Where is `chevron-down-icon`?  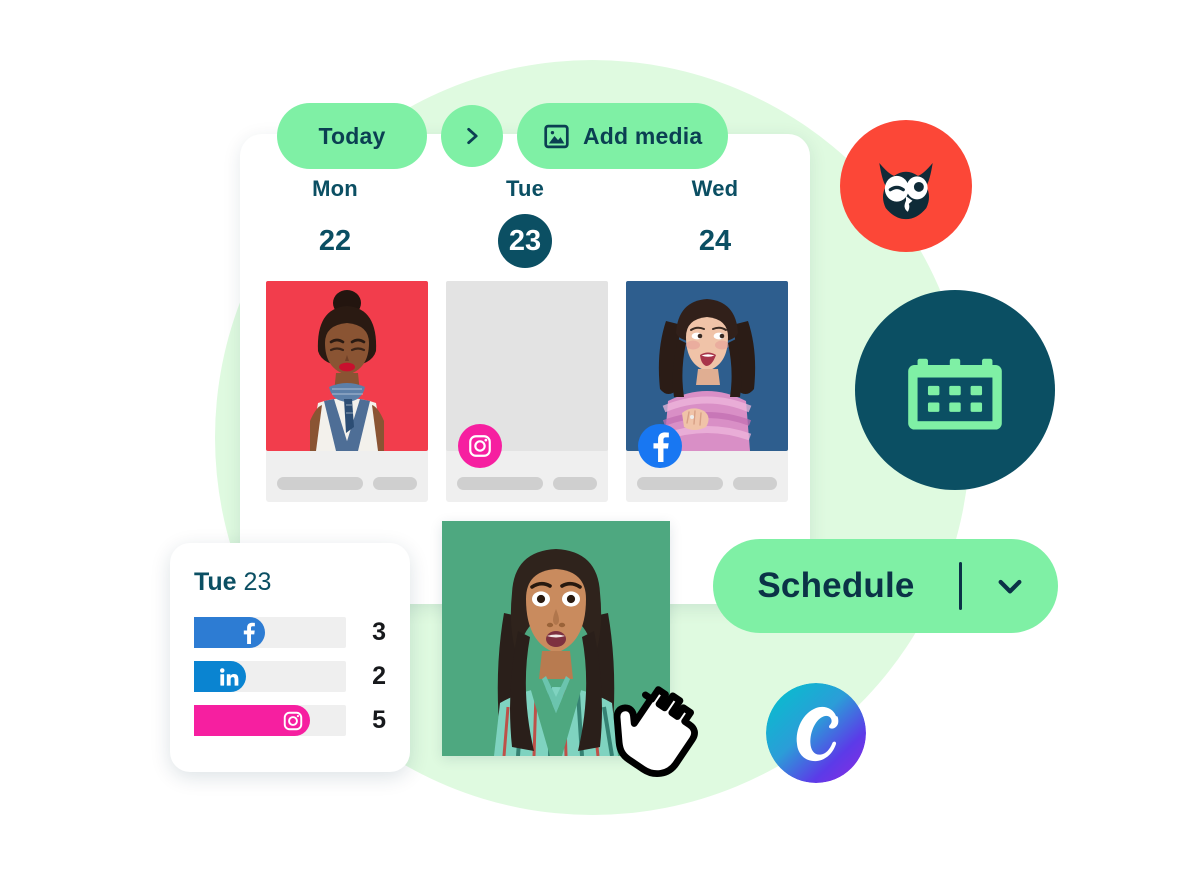
chevron-down-icon is located at coordinates (1010, 586).